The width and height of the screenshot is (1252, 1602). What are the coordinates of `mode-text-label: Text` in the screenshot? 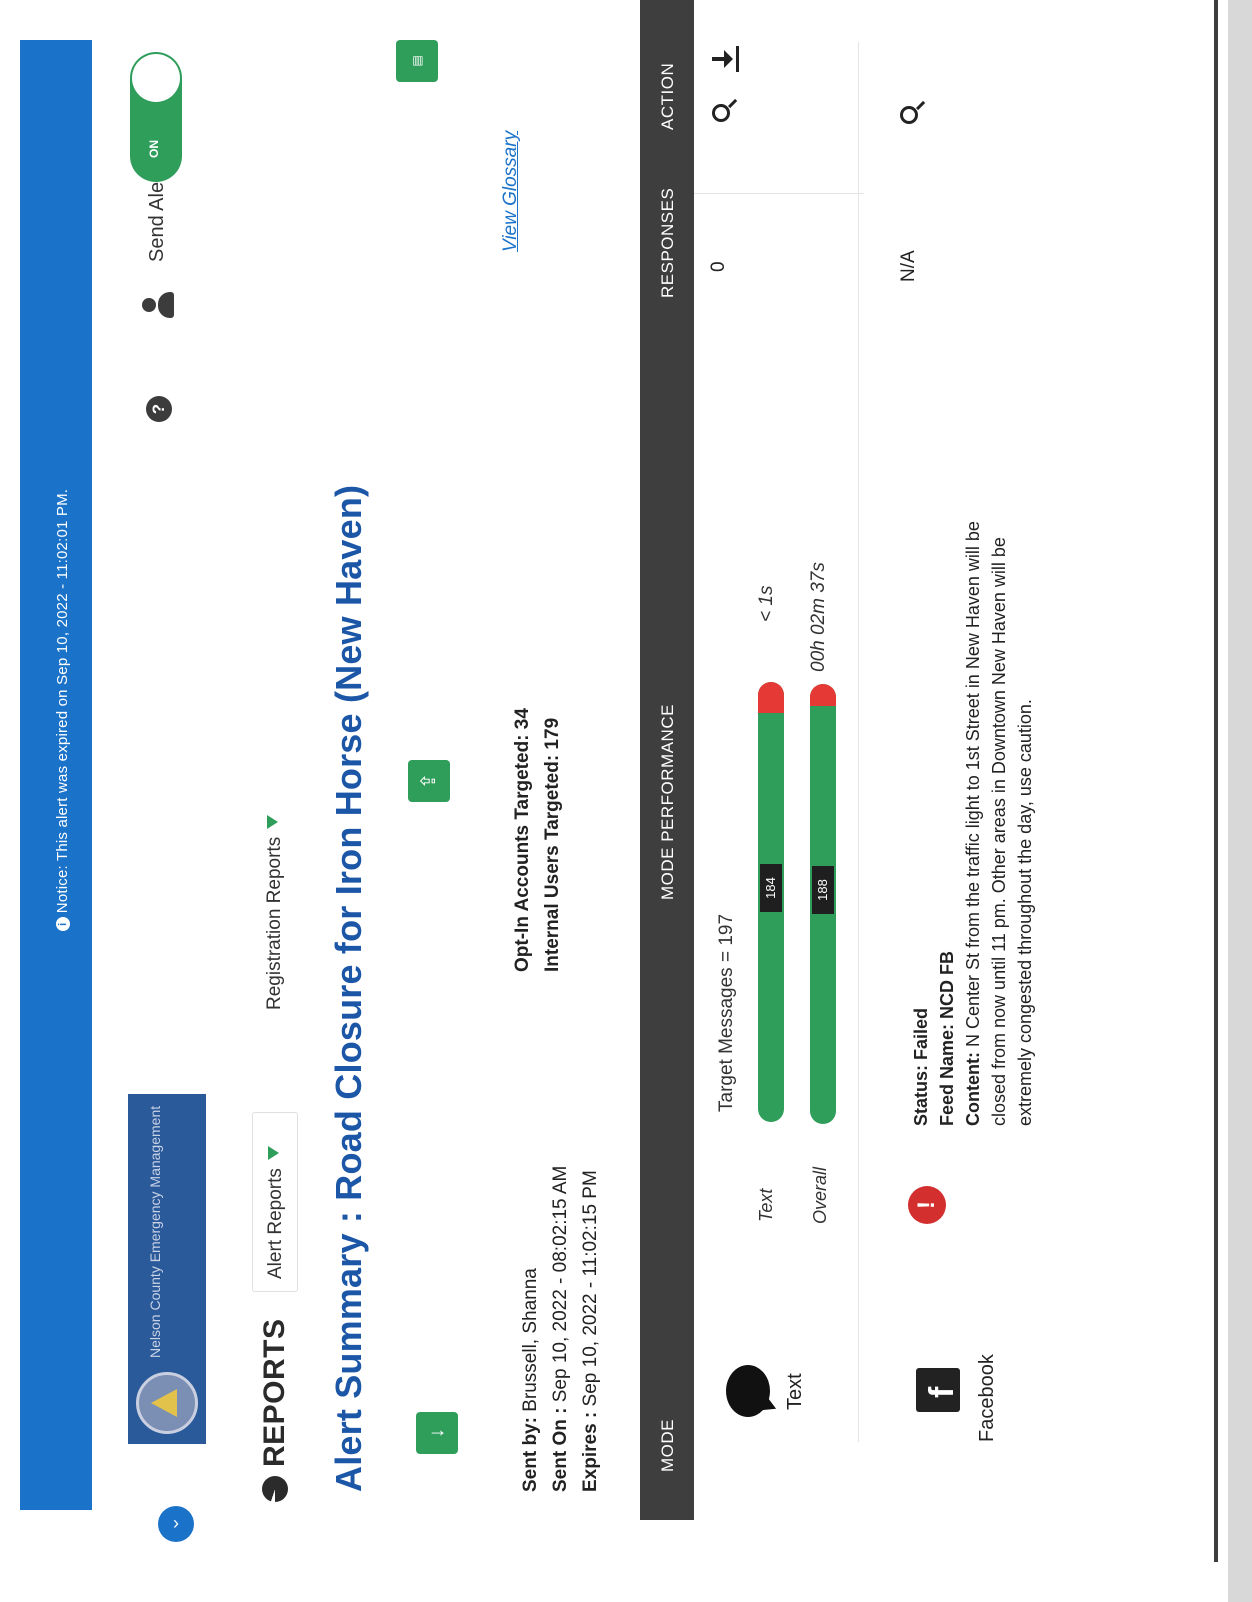 It's located at (795, 1391).